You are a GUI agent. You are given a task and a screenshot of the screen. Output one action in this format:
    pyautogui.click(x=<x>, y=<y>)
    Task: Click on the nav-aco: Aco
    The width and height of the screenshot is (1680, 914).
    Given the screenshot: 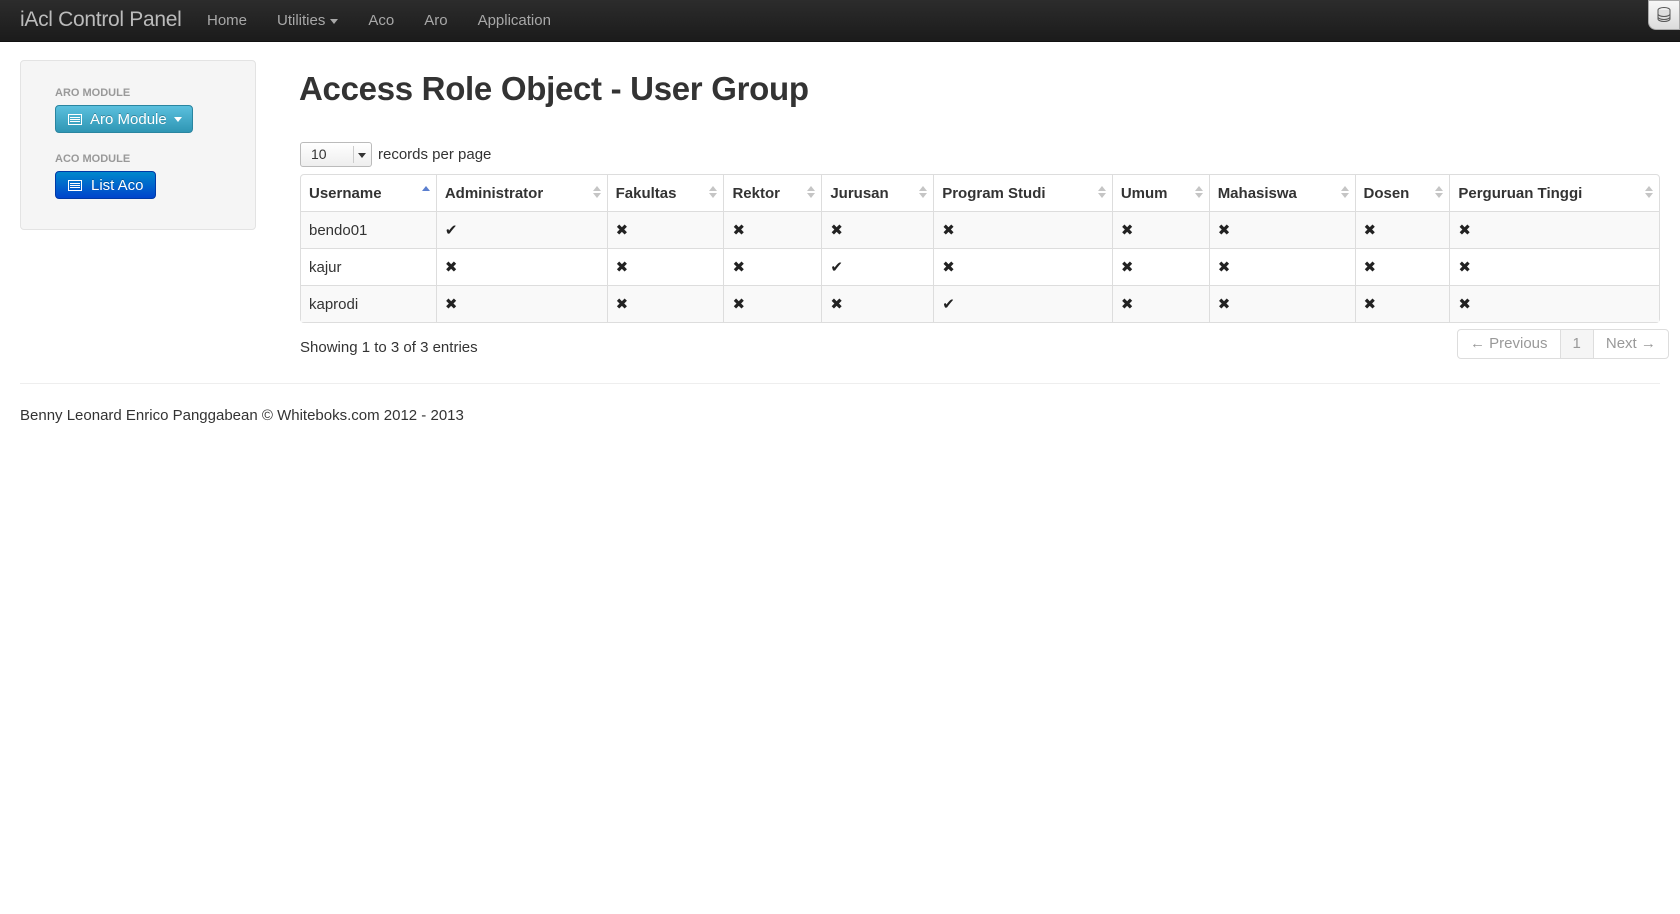 What is the action you would take?
    pyautogui.click(x=381, y=20)
    